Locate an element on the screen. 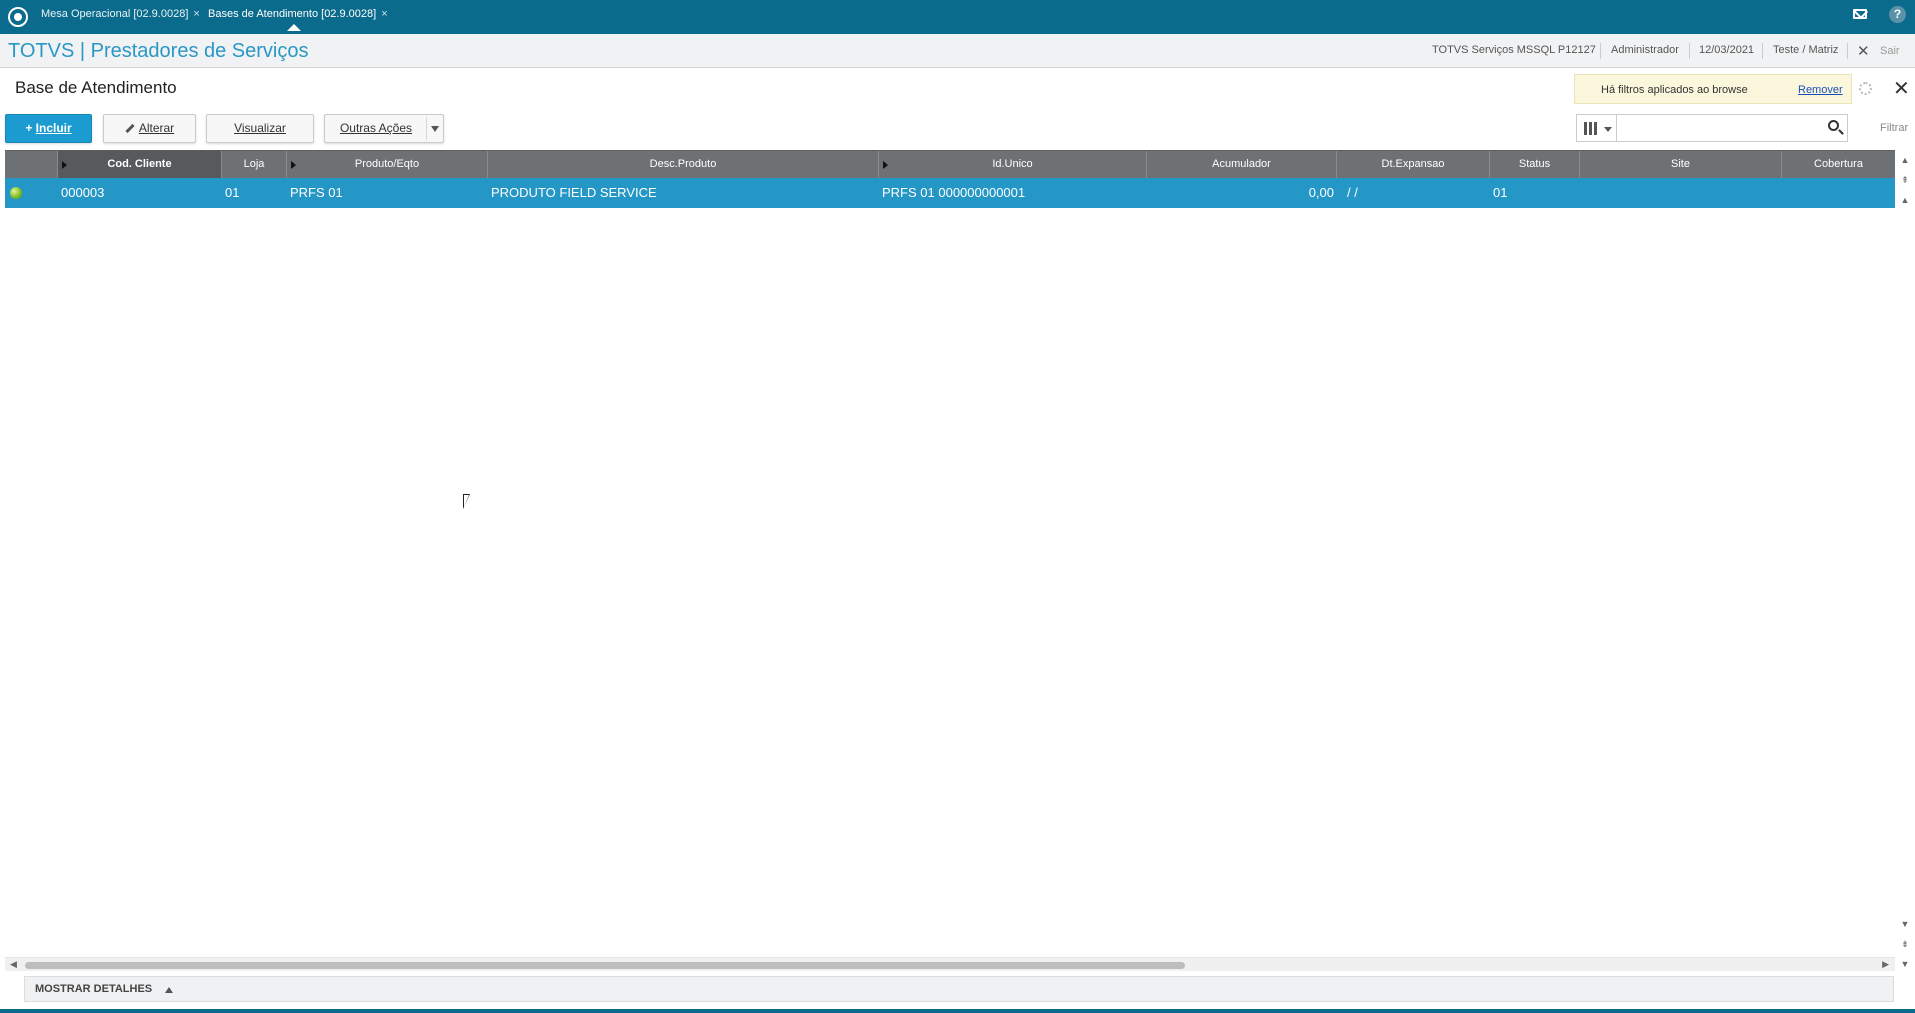  view-label: Visualizar is located at coordinates (260, 128).